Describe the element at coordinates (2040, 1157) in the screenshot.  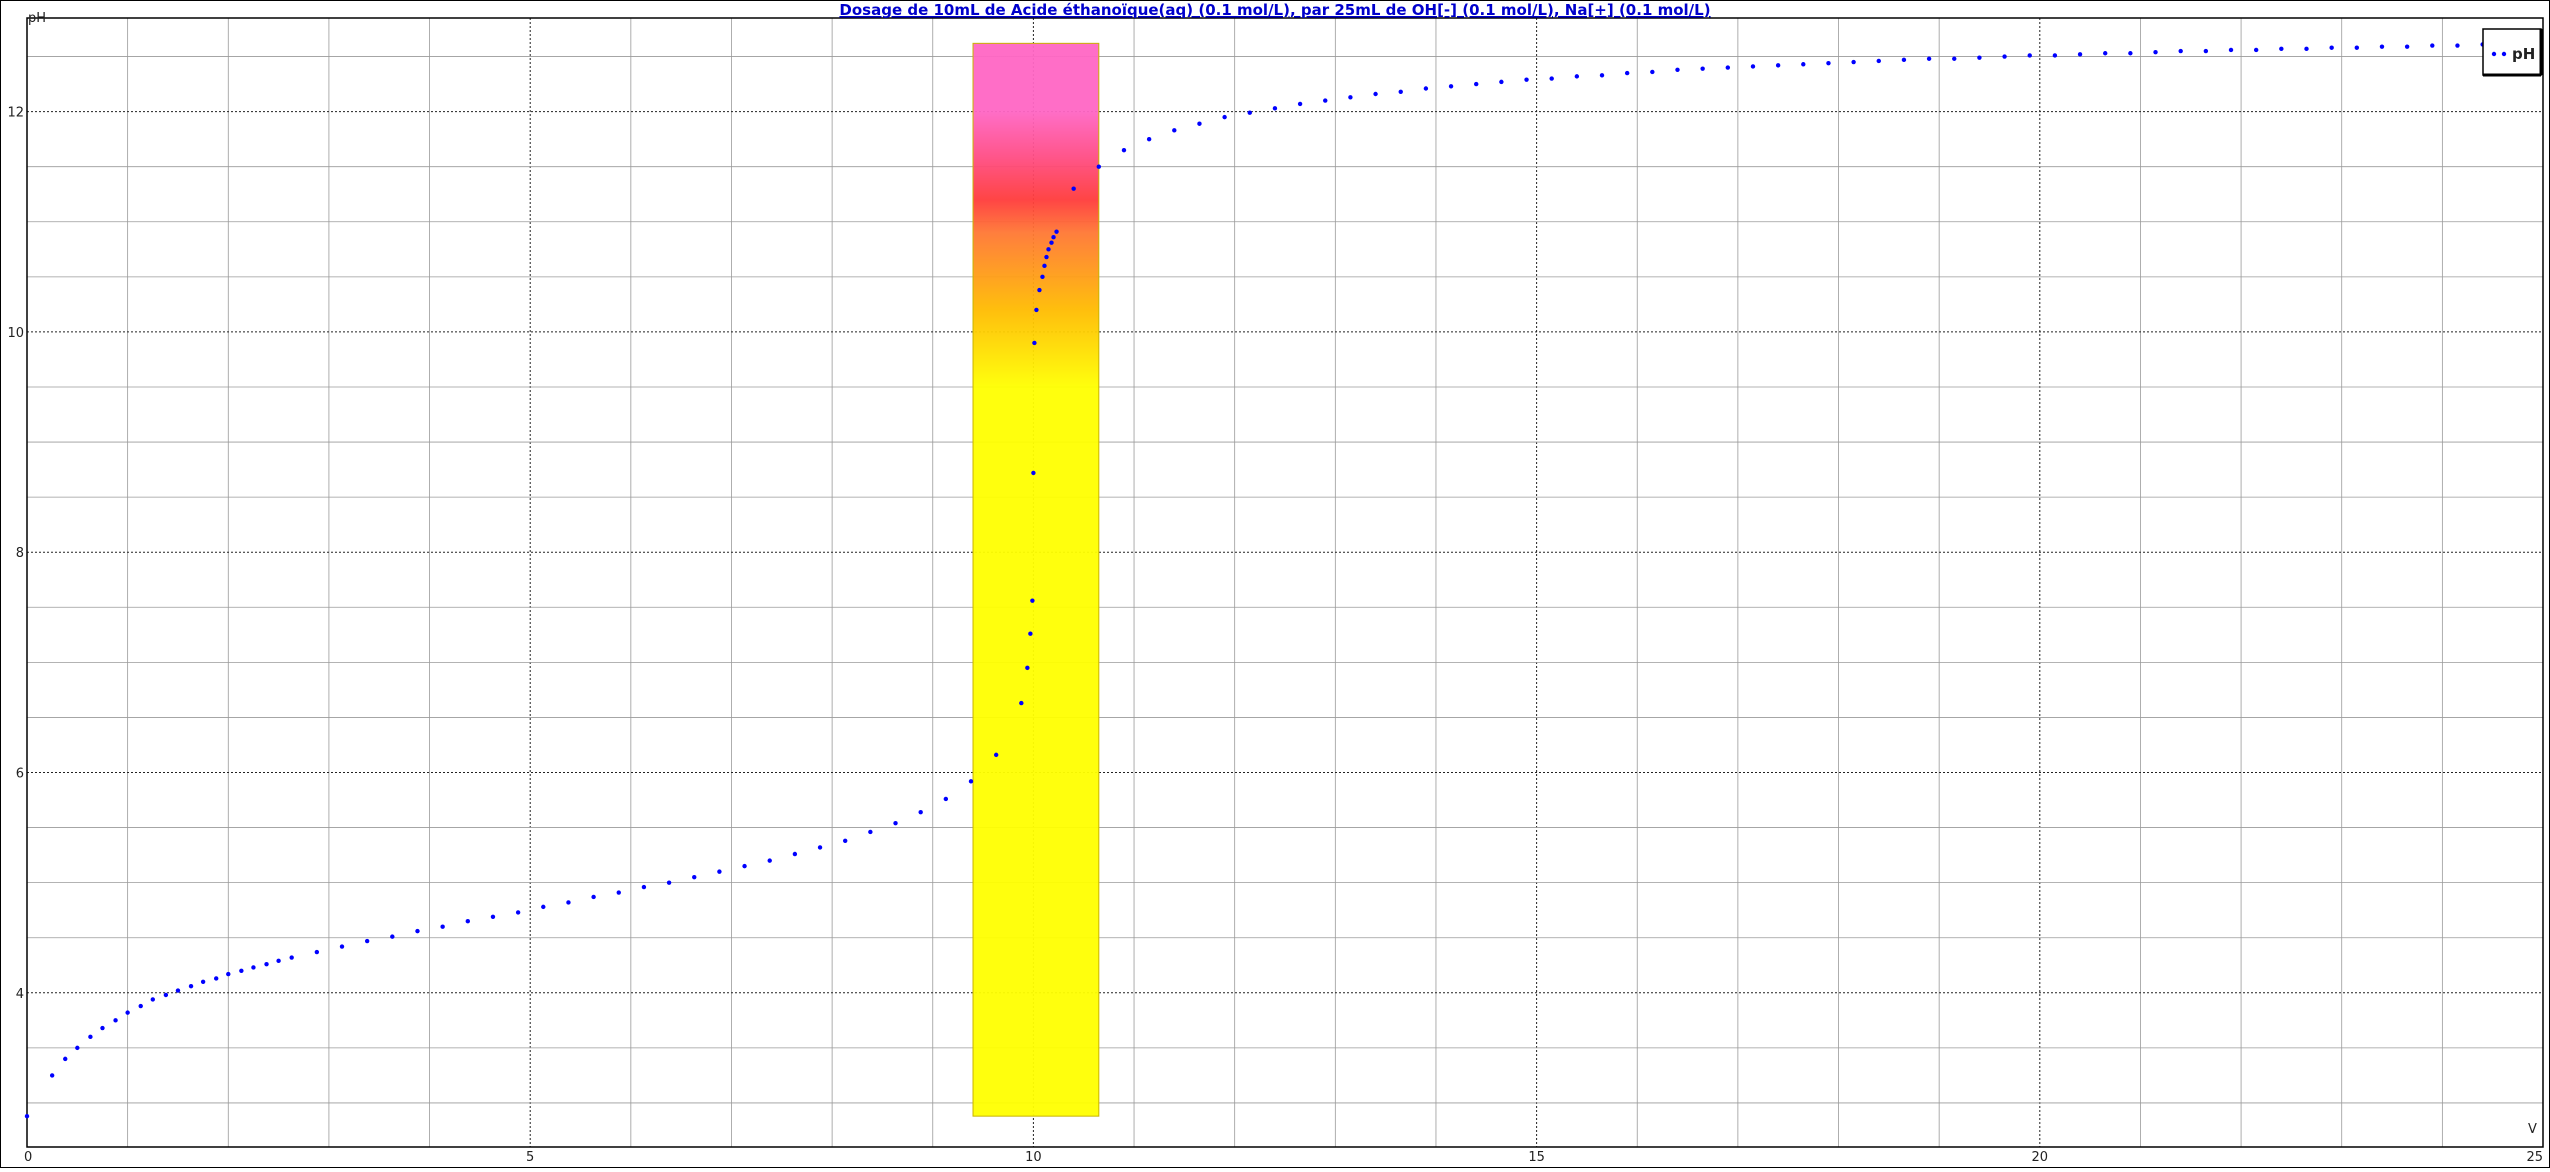
I see `x-tick-label: 20` at that location.